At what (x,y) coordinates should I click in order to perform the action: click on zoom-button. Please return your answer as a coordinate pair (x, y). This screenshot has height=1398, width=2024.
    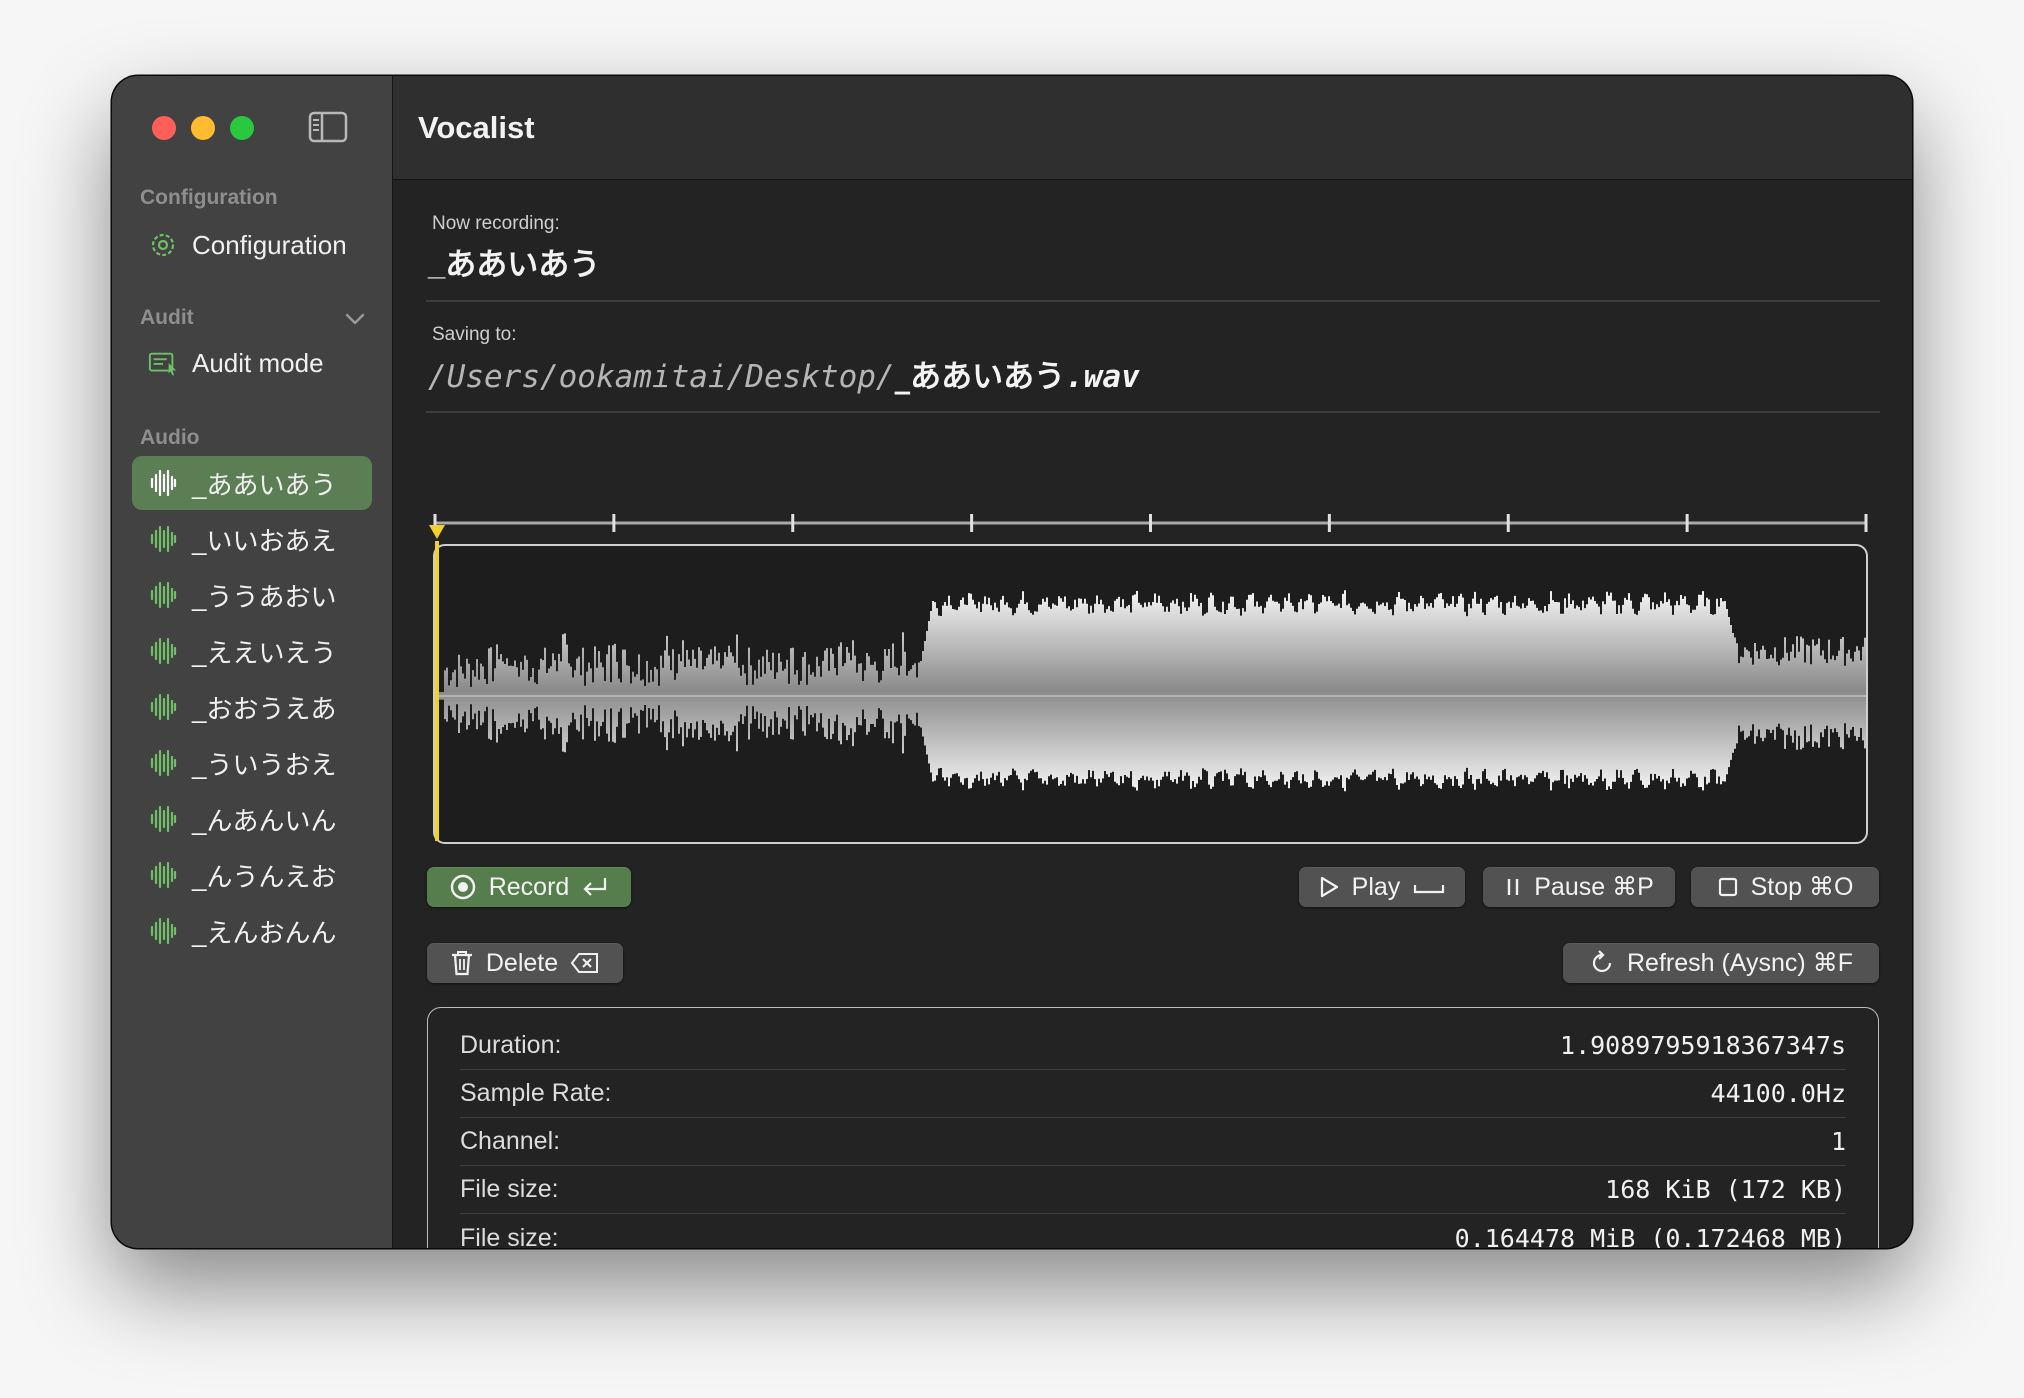
    Looking at the image, I should click on (242, 128).